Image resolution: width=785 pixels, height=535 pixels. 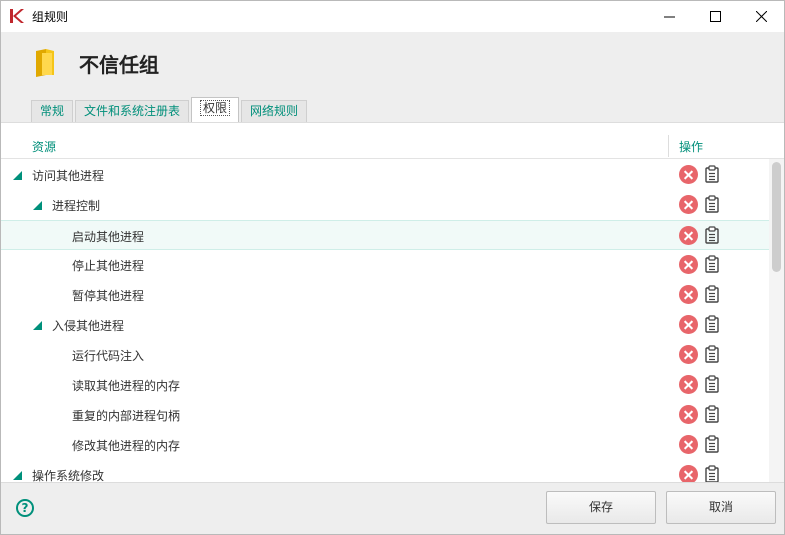 I want to click on close-button, so click(x=761, y=16).